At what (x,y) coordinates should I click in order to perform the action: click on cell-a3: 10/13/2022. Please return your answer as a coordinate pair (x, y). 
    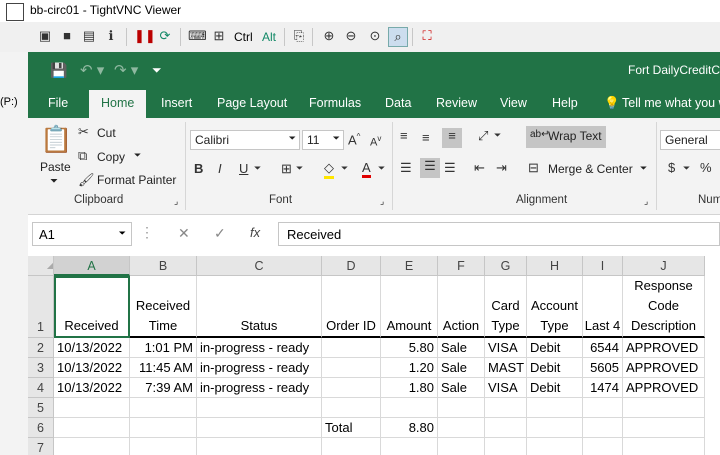
    Looking at the image, I should click on (92, 368).